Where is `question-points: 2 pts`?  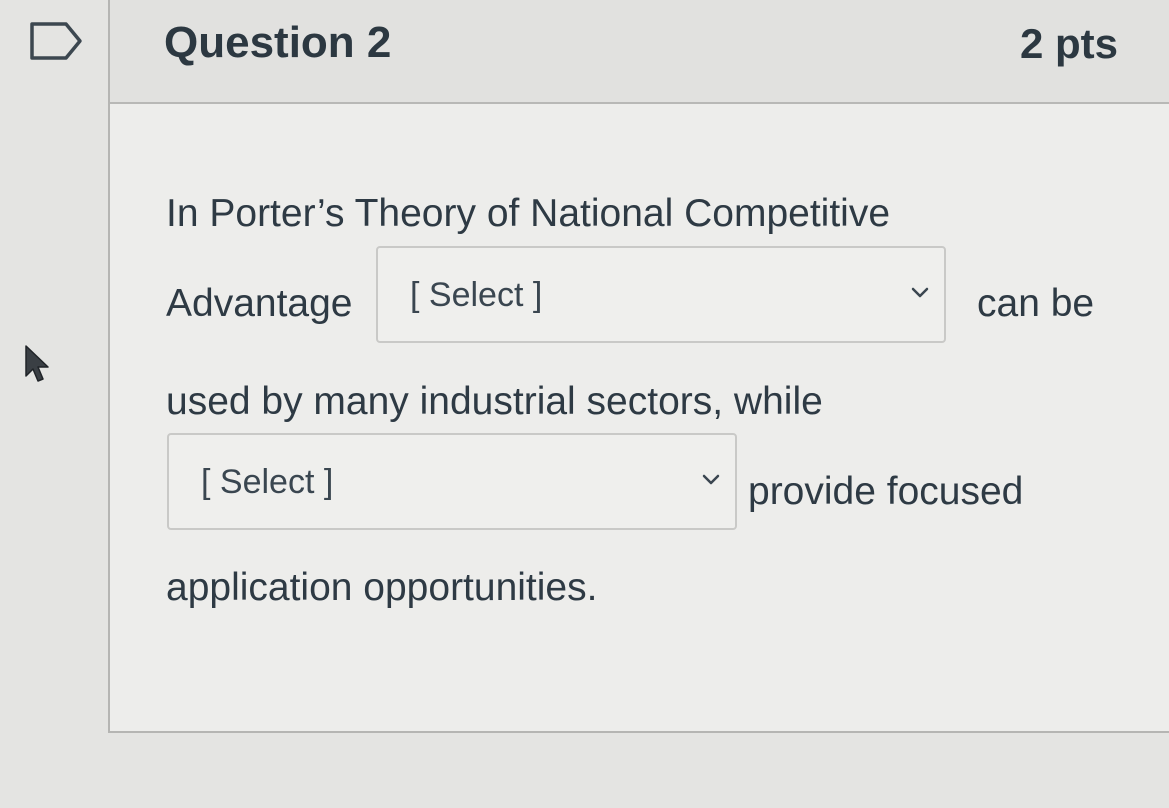
question-points: 2 pts is located at coordinates (1068, 43).